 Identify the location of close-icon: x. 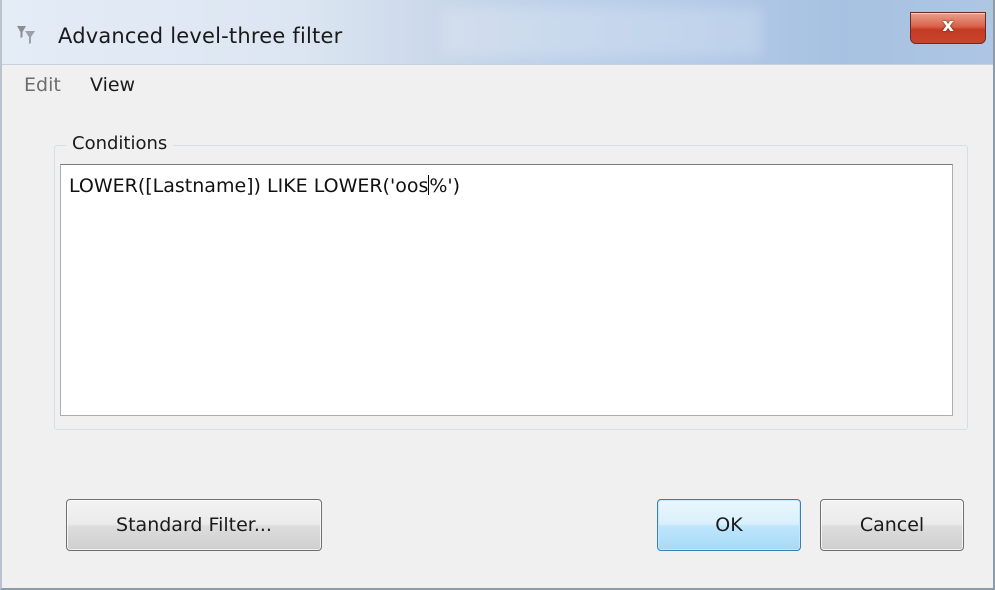
(948, 25).